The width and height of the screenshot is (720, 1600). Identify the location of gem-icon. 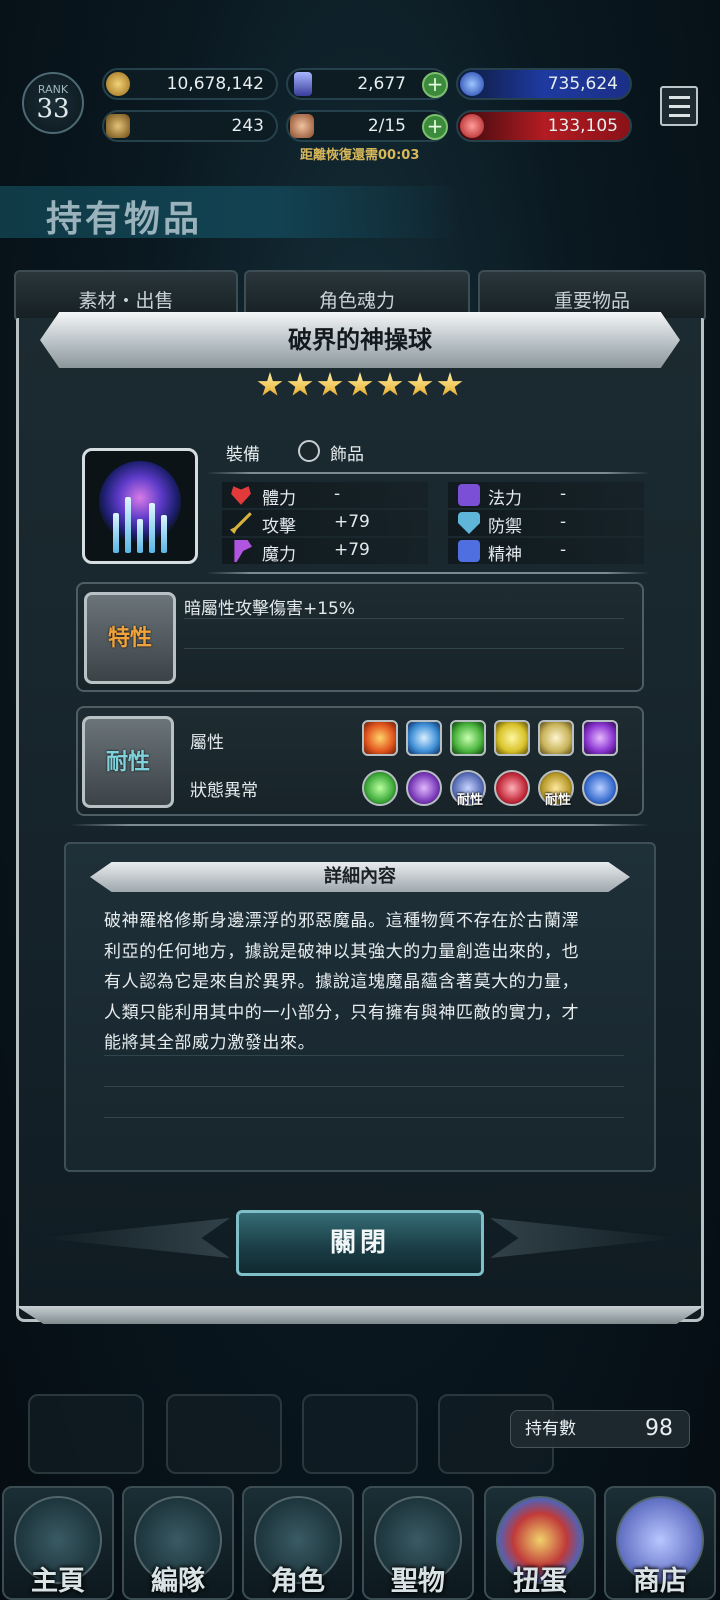
(302, 126).